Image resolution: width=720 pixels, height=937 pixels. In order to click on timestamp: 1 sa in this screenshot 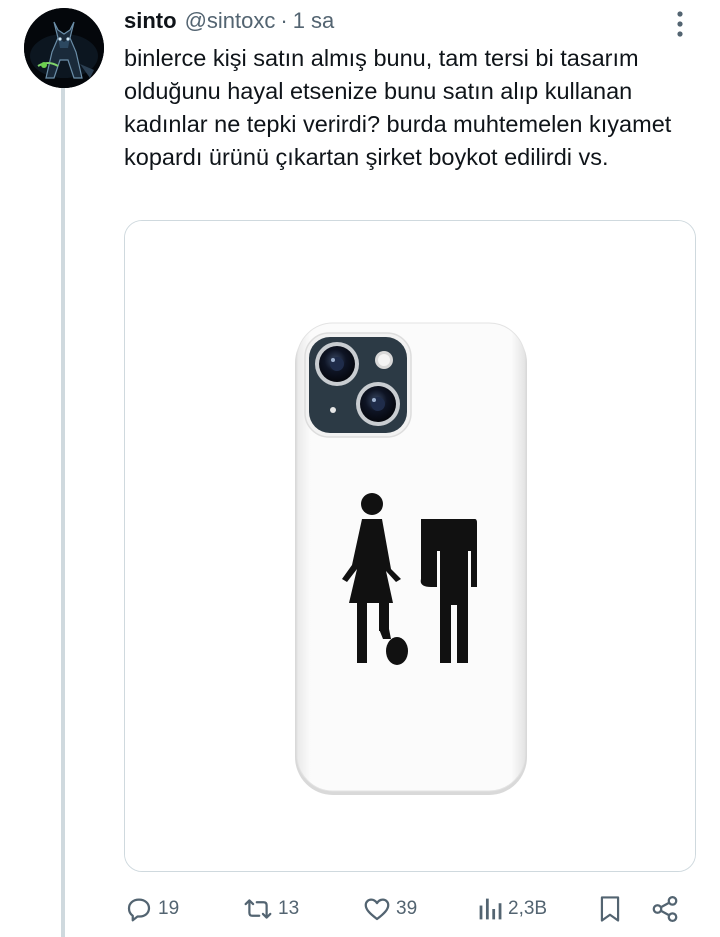, I will do `click(314, 21)`.